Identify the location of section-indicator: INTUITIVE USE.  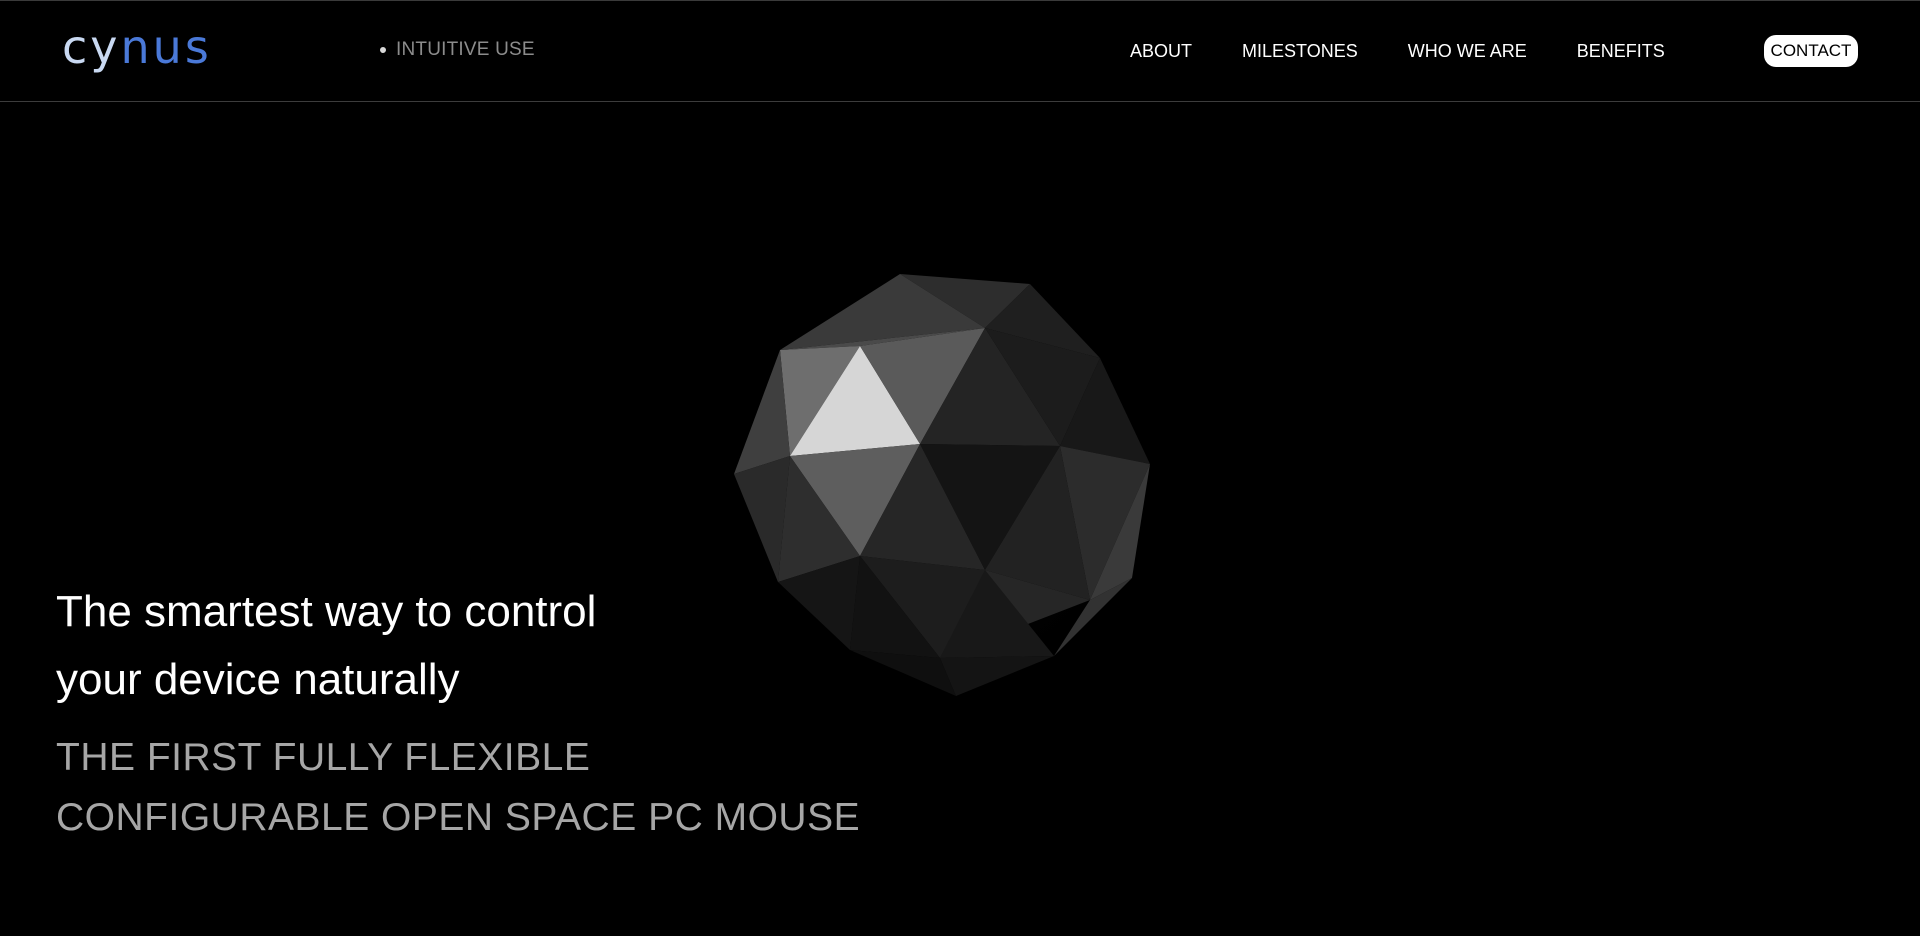
(457, 50).